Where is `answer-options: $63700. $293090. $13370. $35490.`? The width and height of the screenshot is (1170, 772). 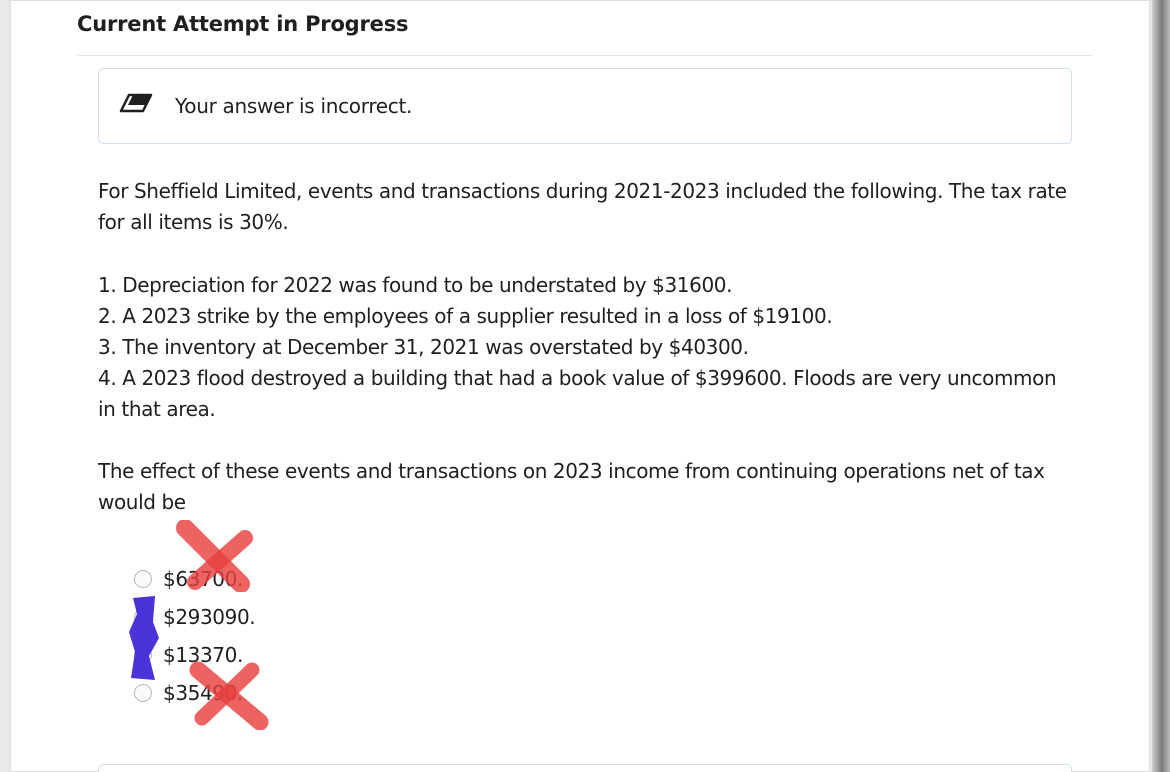
answer-options: $63700. $293090. $13370. $35490. is located at coordinates (334, 636).